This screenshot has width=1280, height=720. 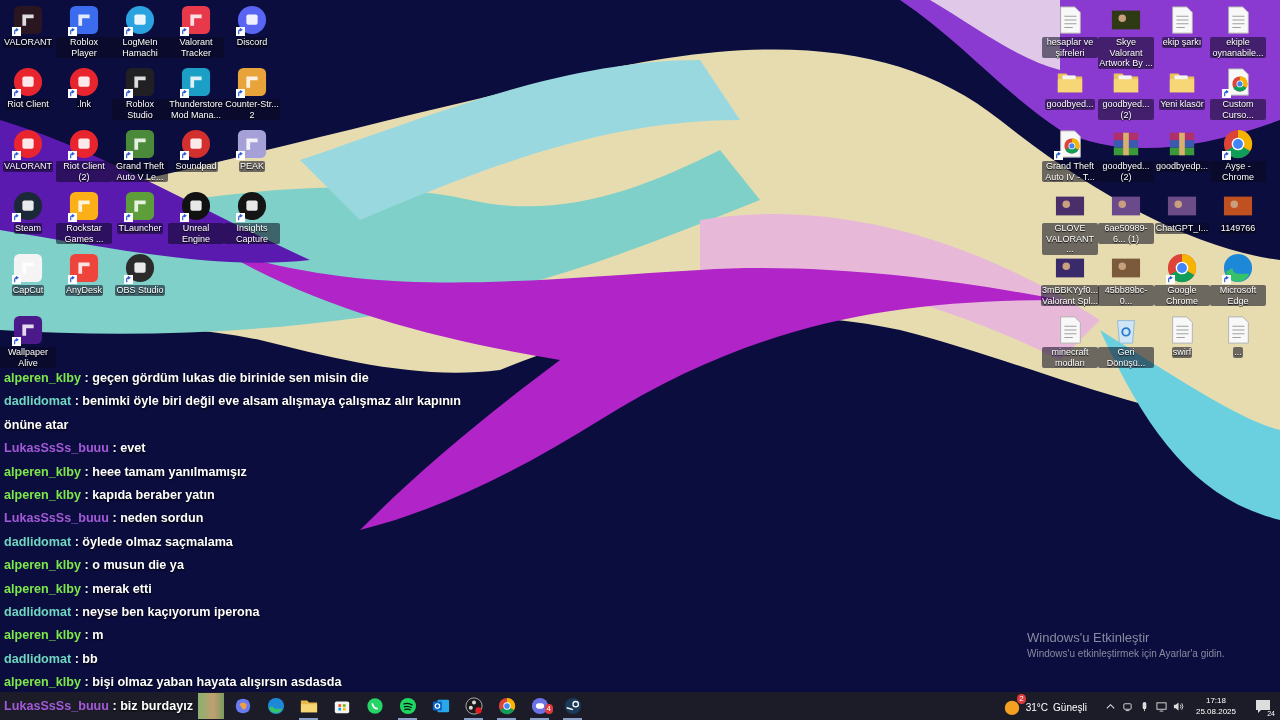 I want to click on weather-badge: 2, so click(x=1021, y=699).